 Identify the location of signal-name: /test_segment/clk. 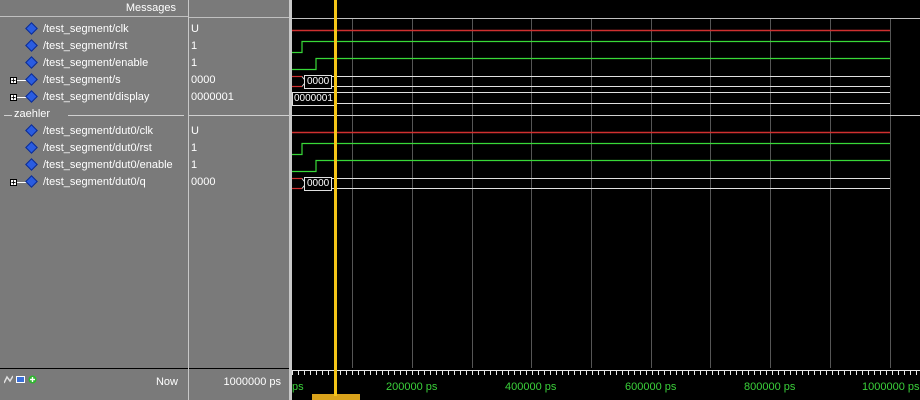
(86, 29).